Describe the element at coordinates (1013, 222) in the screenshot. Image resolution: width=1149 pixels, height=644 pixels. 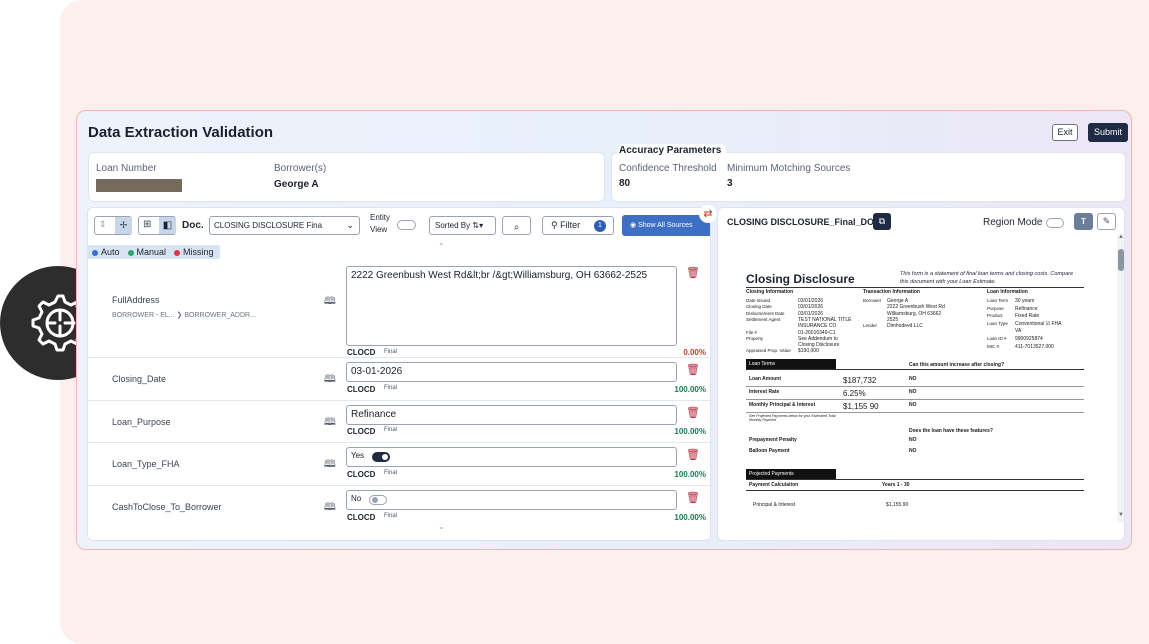
I see `region-mode-label: Region Mode` at that location.